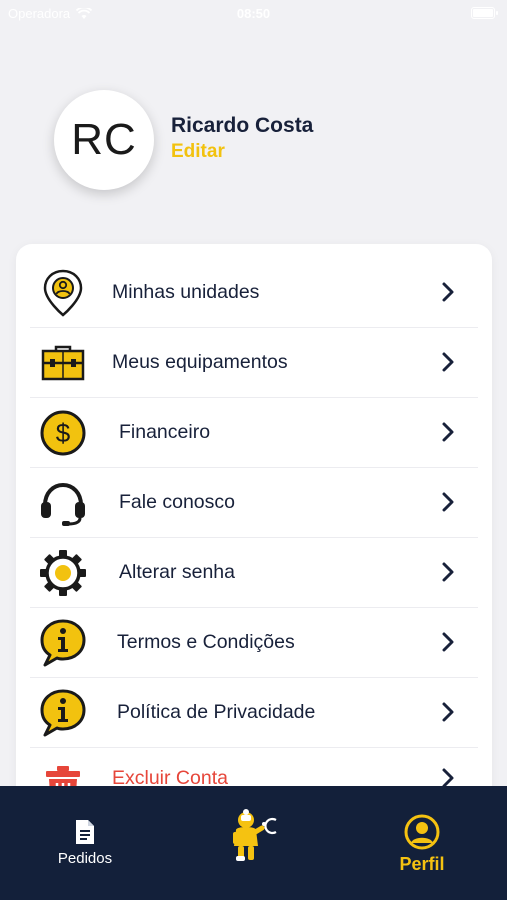  Describe the element at coordinates (165, 432) in the screenshot. I see `menu-item-label: Financeiro` at that location.